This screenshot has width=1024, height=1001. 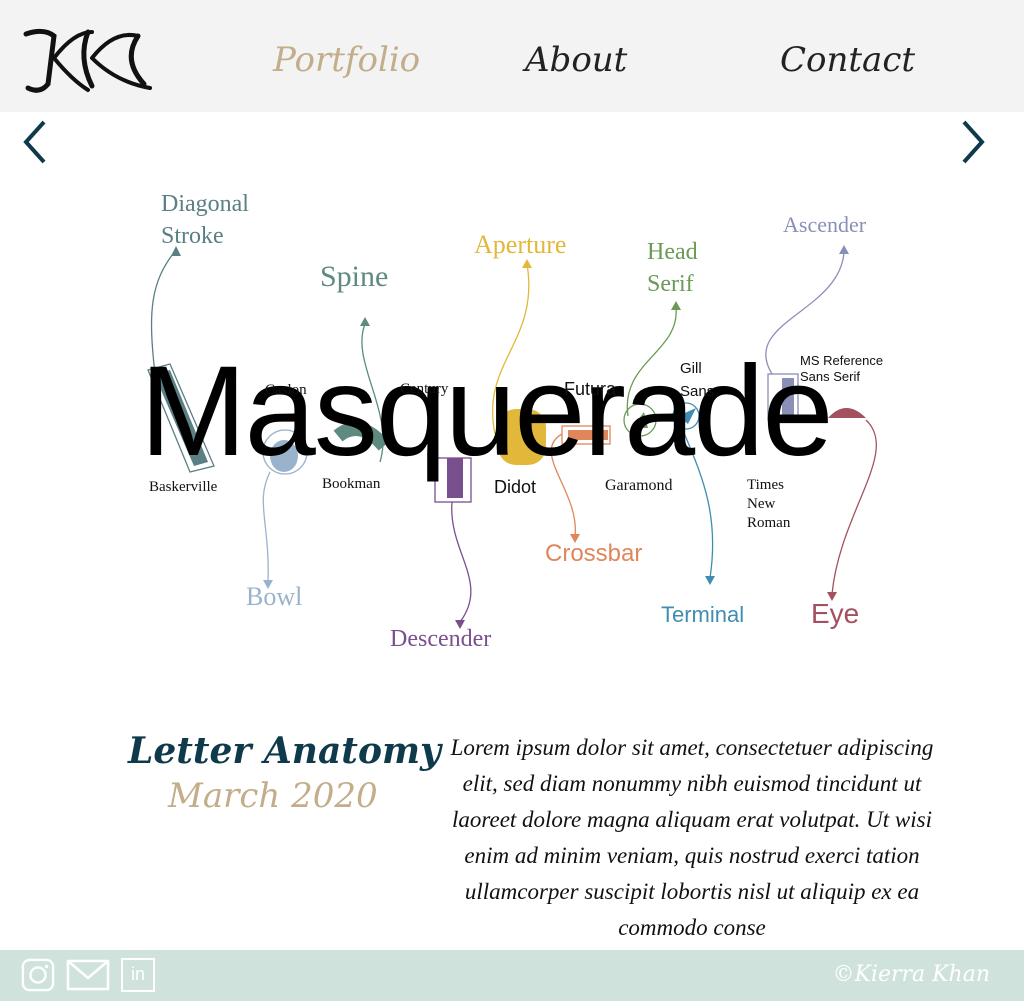 I want to click on label-head-serif: Head Serif, so click(x=672, y=268).